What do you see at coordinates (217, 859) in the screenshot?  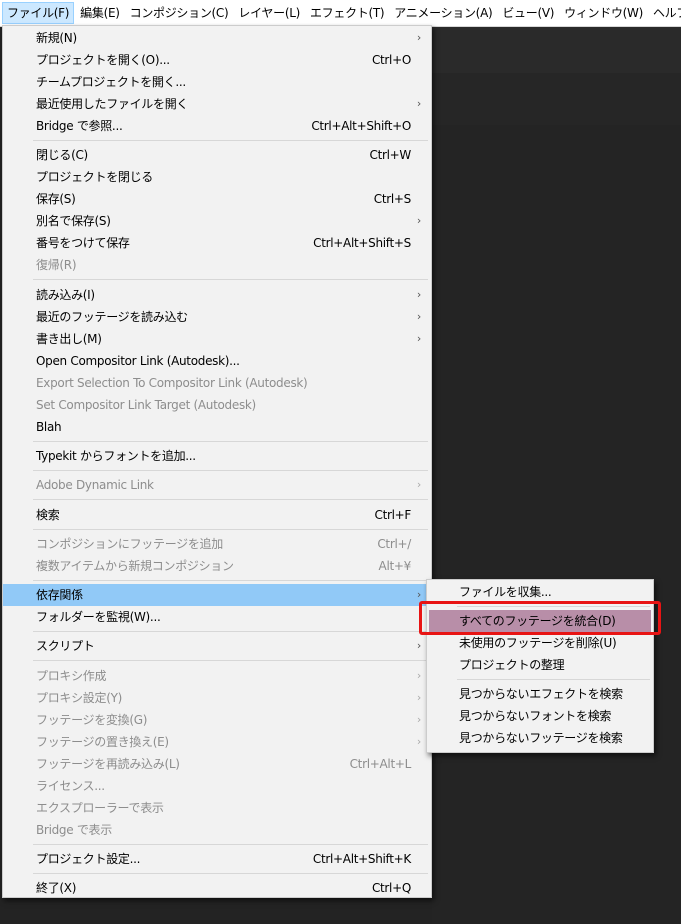 I see `menu-item: プロジェクト設定... Ctrl+Alt+Shift+K` at bounding box center [217, 859].